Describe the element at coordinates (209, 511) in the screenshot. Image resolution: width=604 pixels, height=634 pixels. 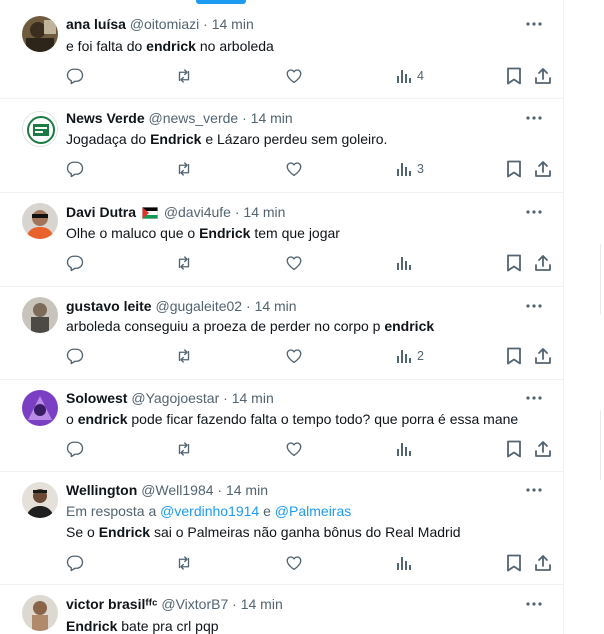
I see `mention-link: @verdinho1914` at that location.